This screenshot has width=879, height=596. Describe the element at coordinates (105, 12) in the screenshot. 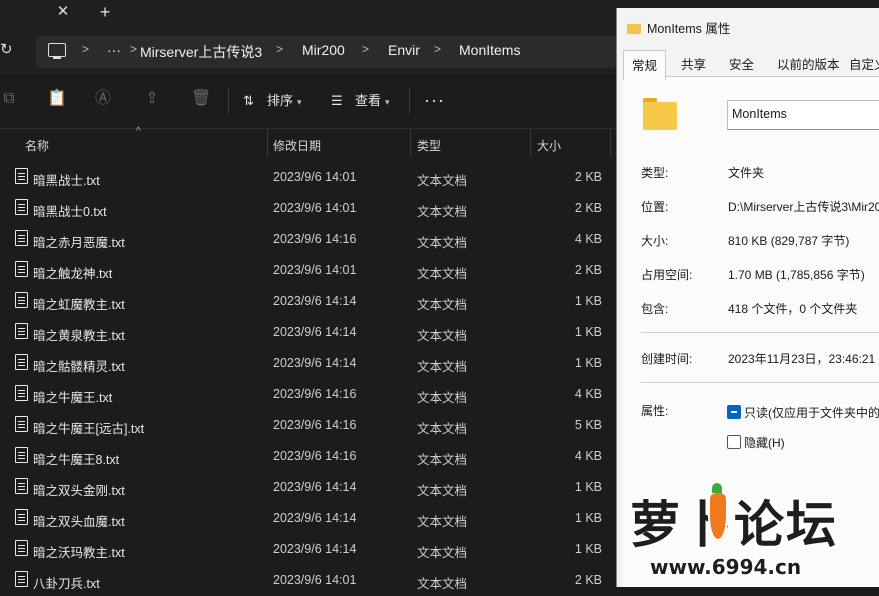

I see `new-tab-button: +` at that location.